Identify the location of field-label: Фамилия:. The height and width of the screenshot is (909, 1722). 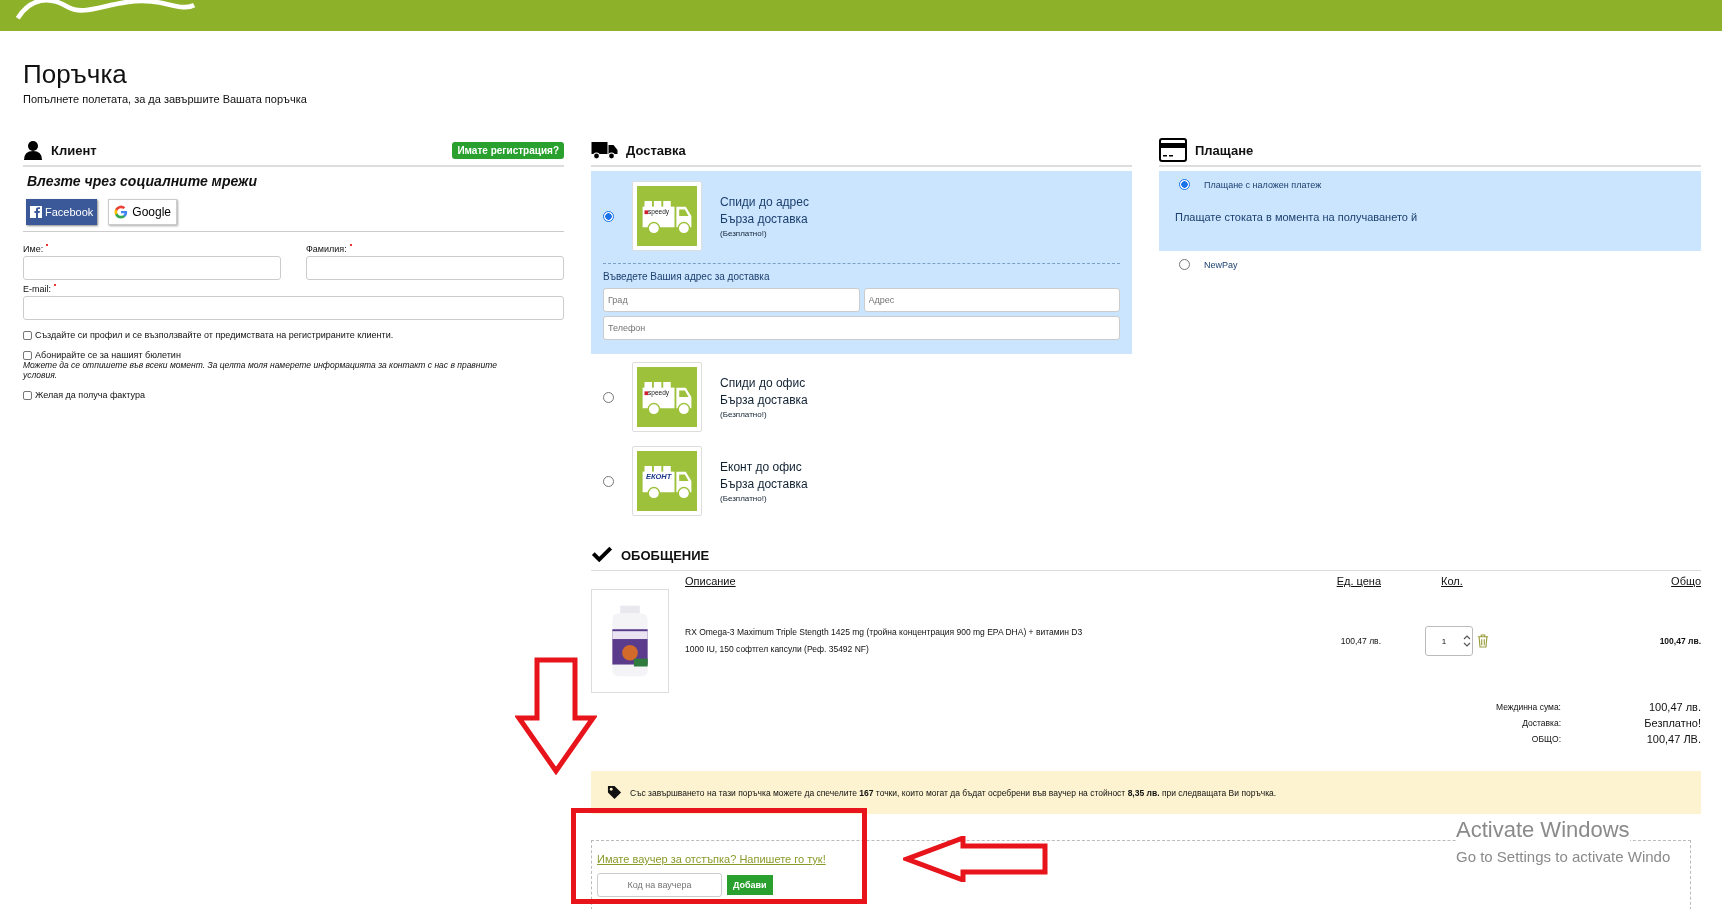
(326, 249).